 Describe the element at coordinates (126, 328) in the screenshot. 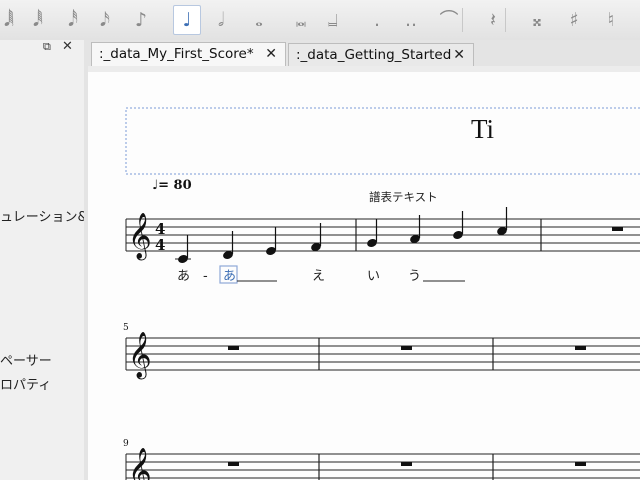

I see `measure-number: 5` at that location.